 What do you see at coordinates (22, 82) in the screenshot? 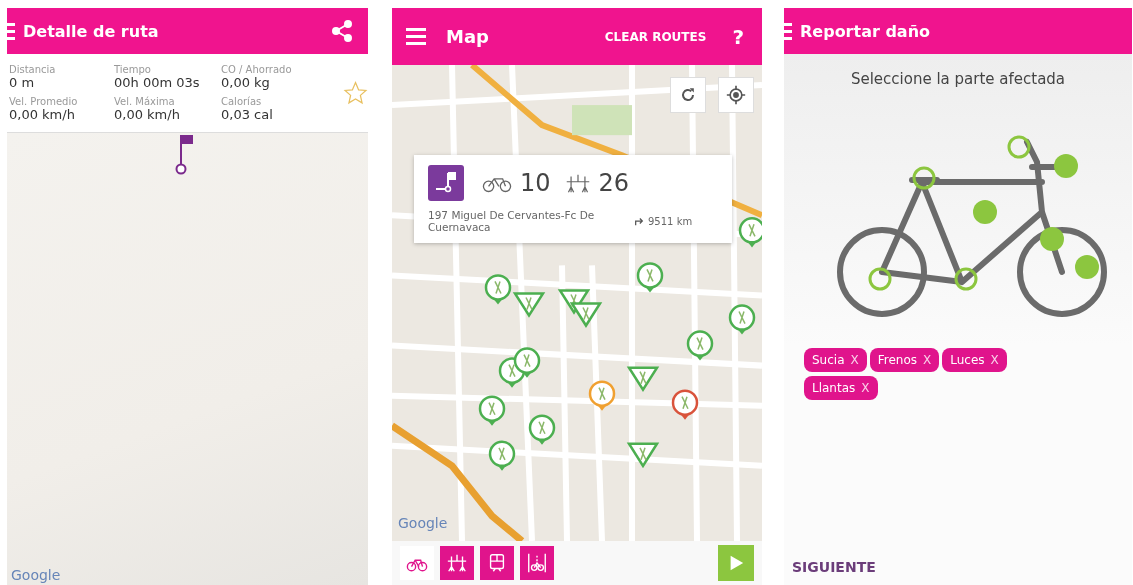
I see `stat-value: 0 m` at bounding box center [22, 82].